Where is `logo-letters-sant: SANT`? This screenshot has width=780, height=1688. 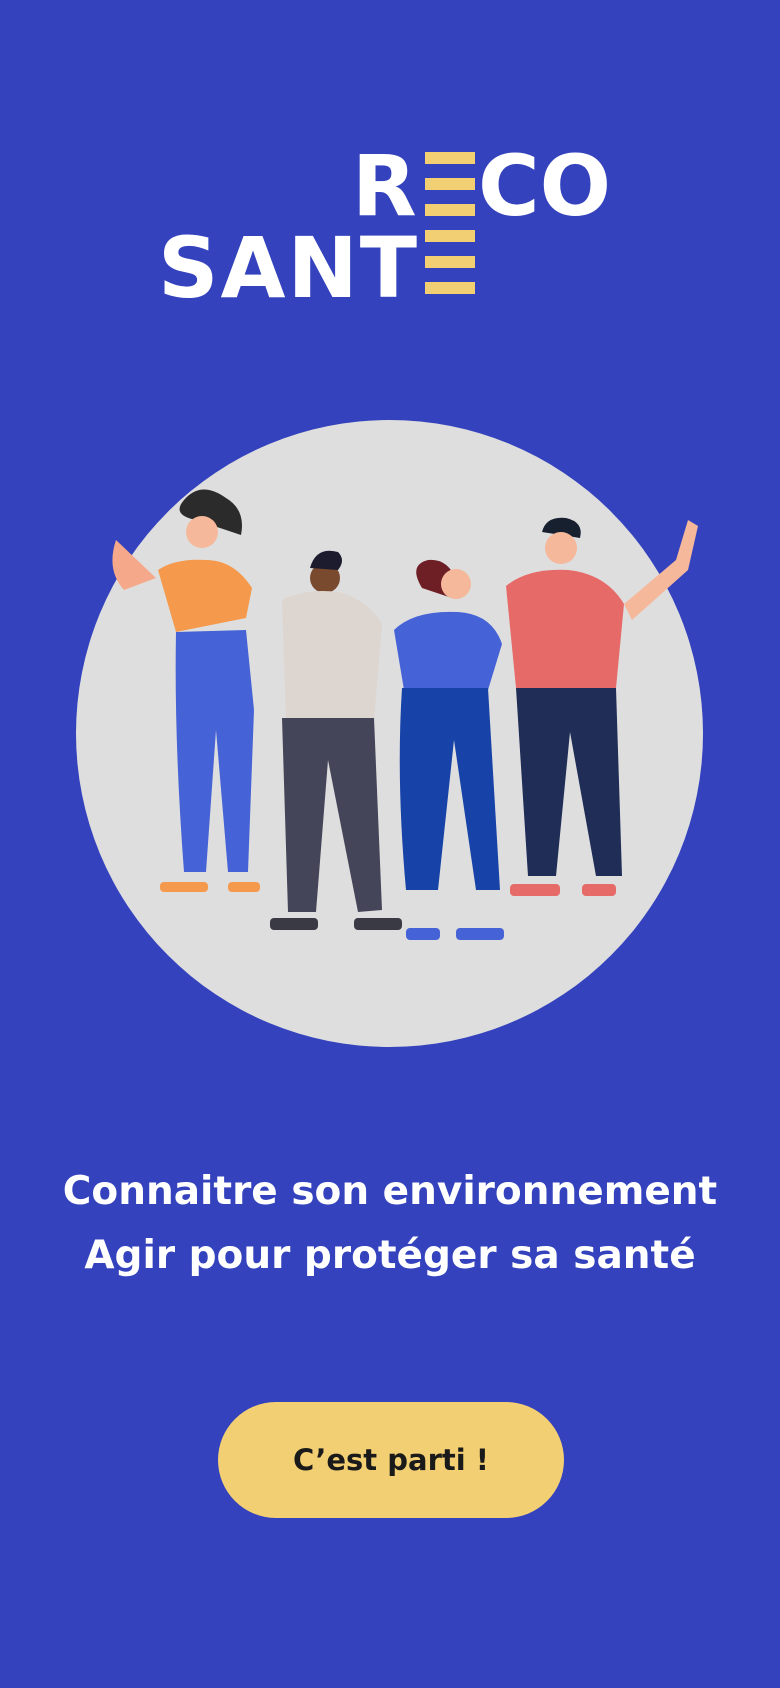 logo-letters-sant: SANT is located at coordinates (289, 268).